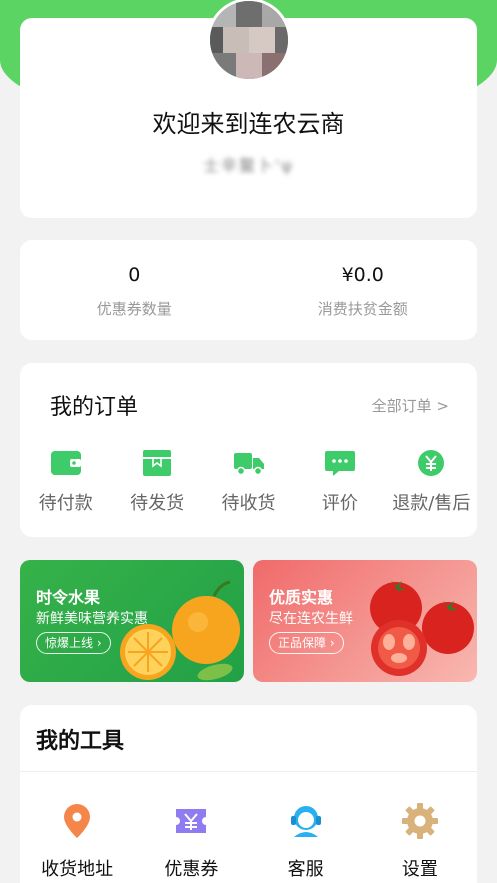 The height and width of the screenshot is (883, 497). What do you see at coordinates (77, 869) in the screenshot?
I see `tool-shipping-address-label: 收货地址` at bounding box center [77, 869].